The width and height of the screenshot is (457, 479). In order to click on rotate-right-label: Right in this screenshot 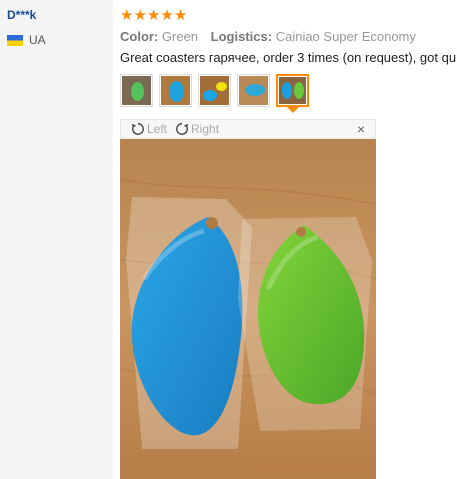, I will do `click(205, 129)`.